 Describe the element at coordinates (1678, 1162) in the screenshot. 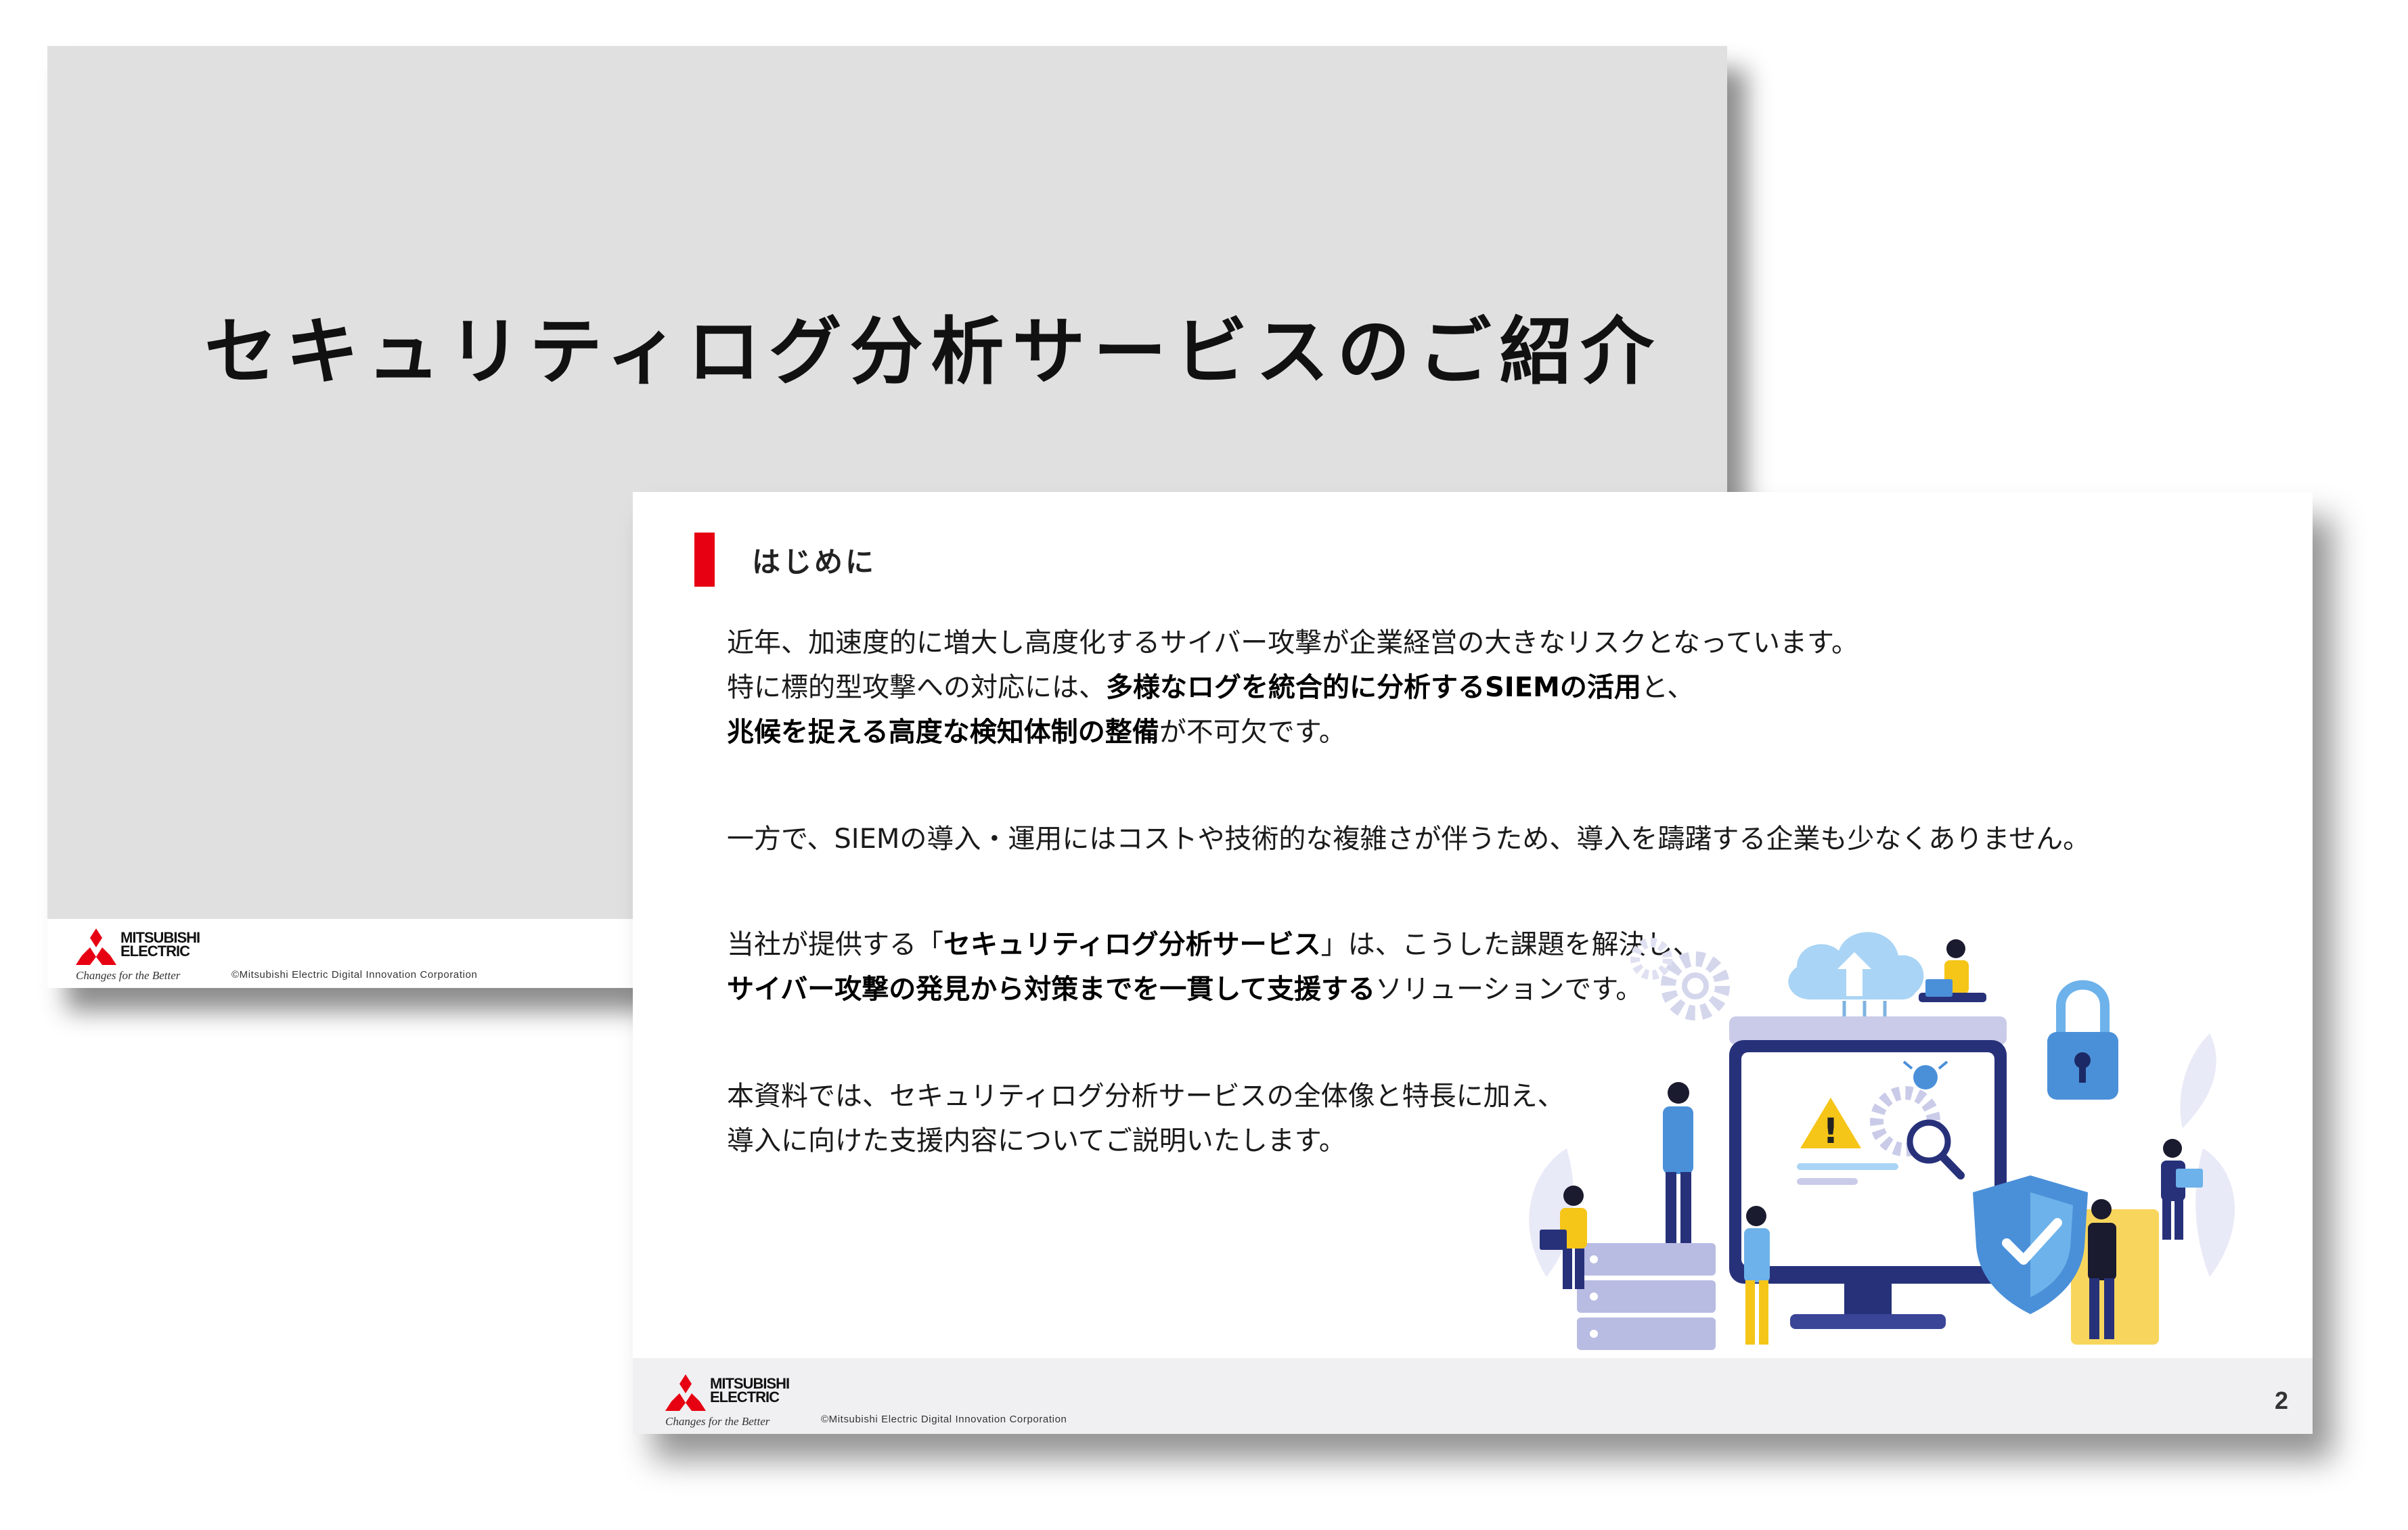

I see `person-standing` at that location.